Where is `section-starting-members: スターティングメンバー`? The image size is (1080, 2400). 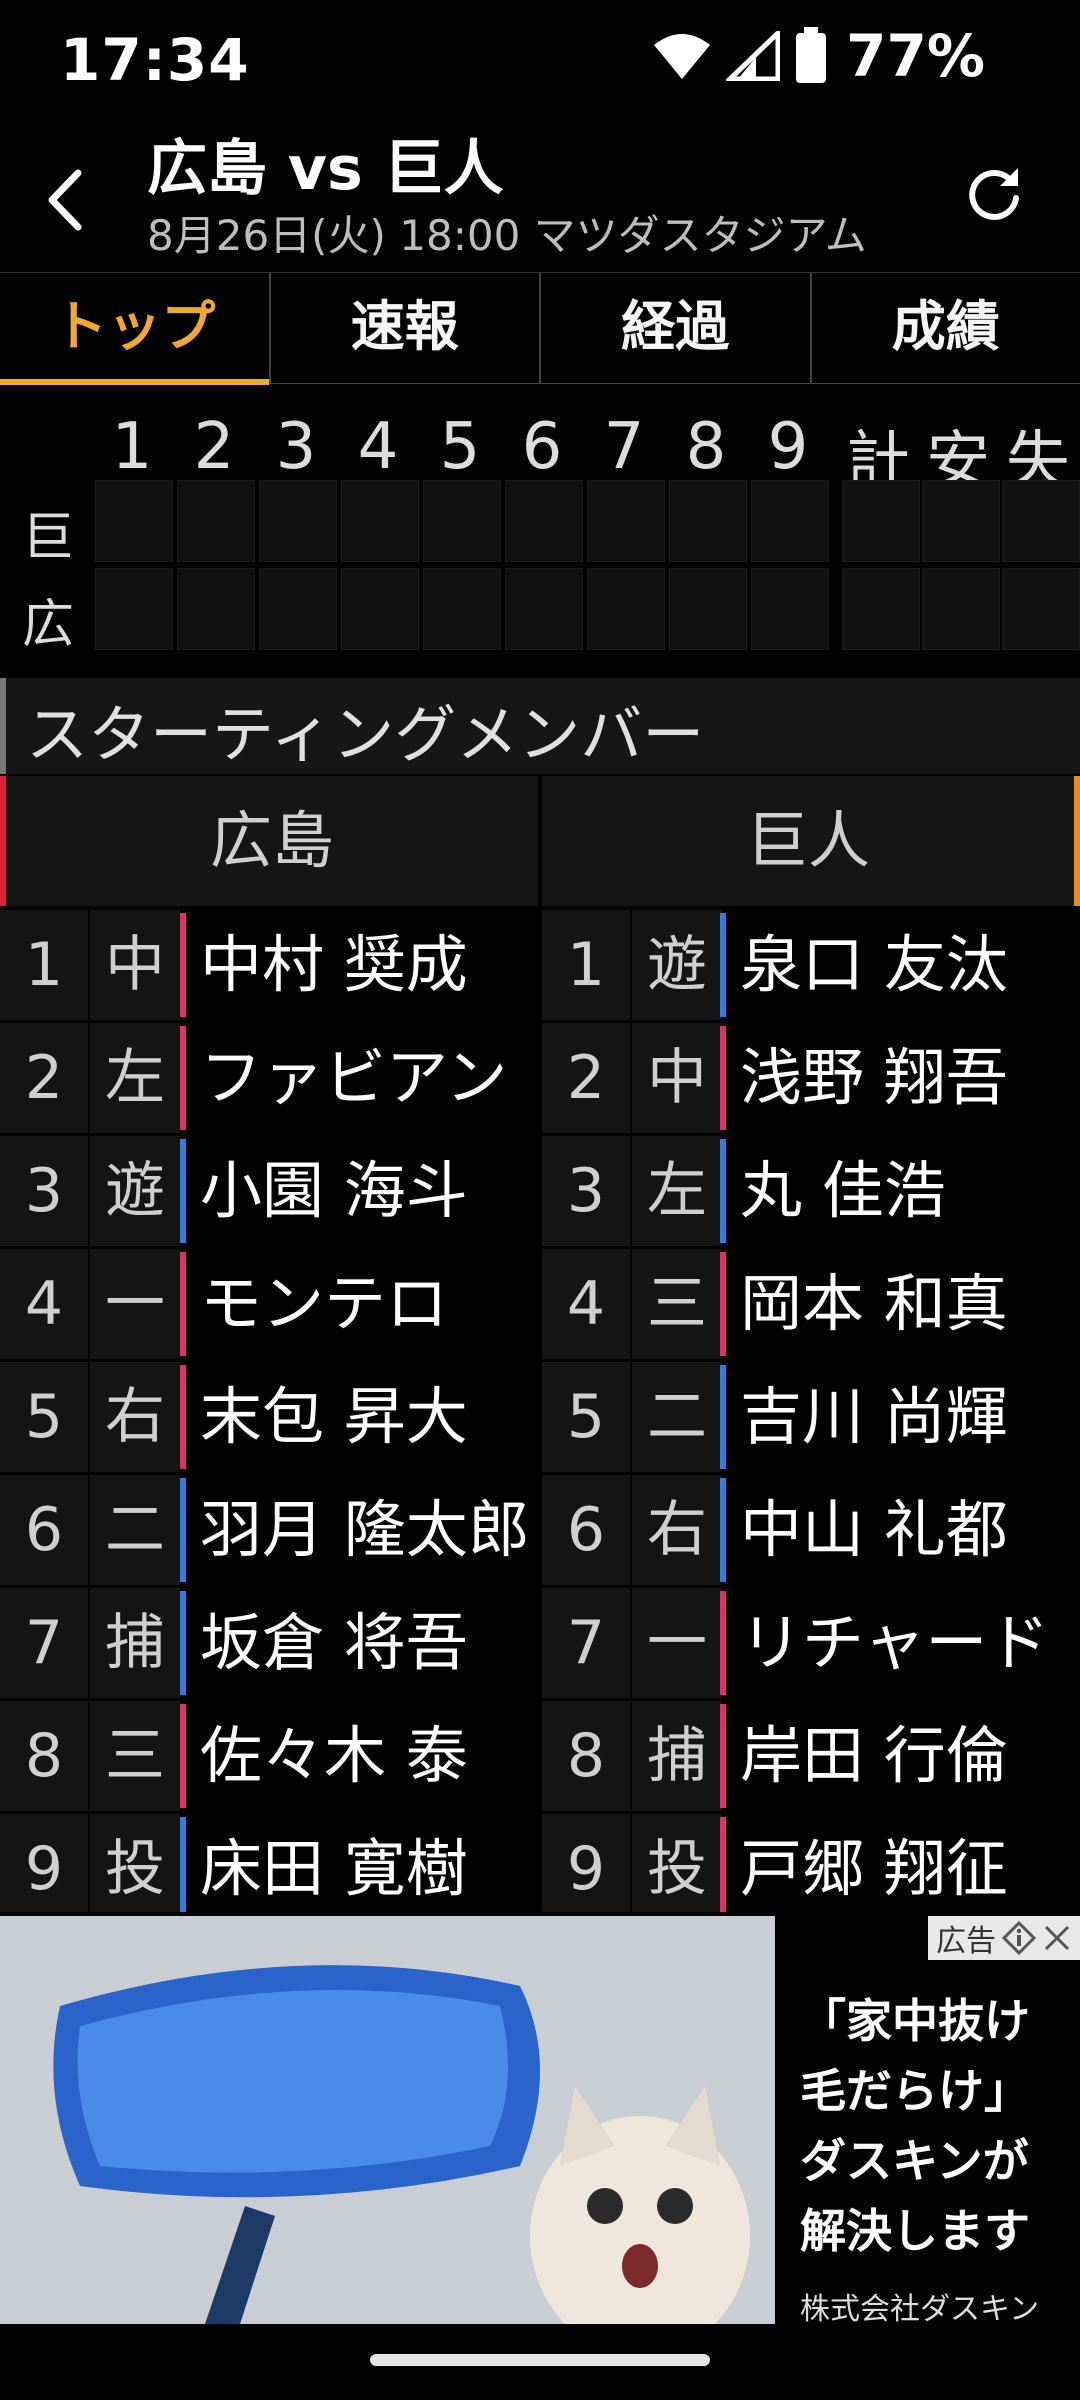
section-starting-members: スターティングメンバー is located at coordinates (540, 726).